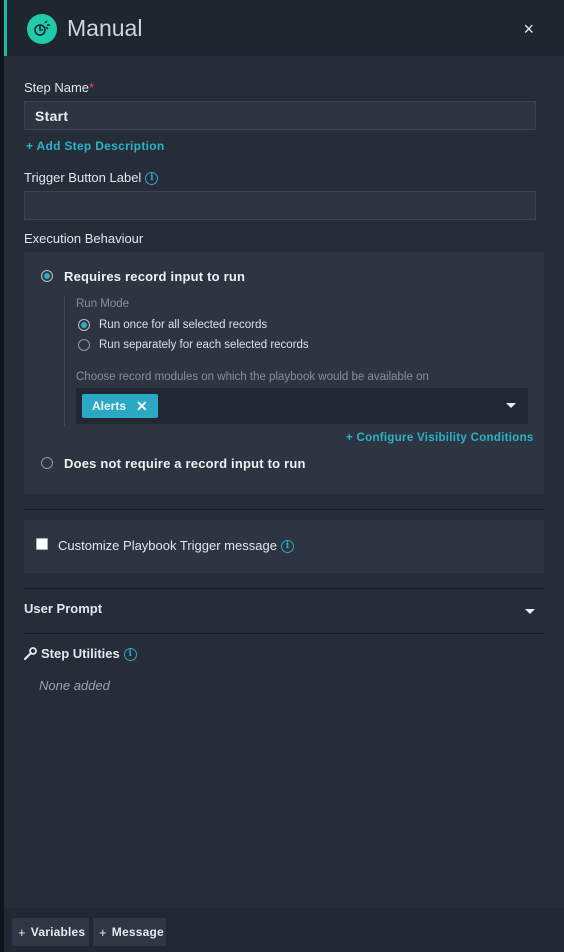 Image resolution: width=564 pixels, height=952 pixels. I want to click on step-name-label-text: Step Name, so click(57, 87).